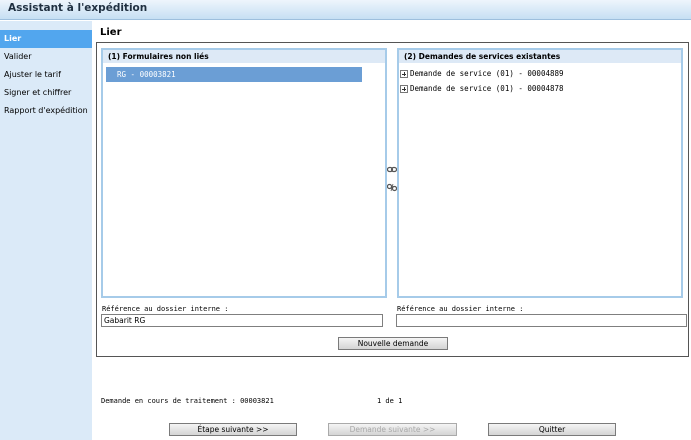 This screenshot has width=691, height=440. What do you see at coordinates (46, 57) in the screenshot?
I see `sidebar-item-valider: Valider` at bounding box center [46, 57].